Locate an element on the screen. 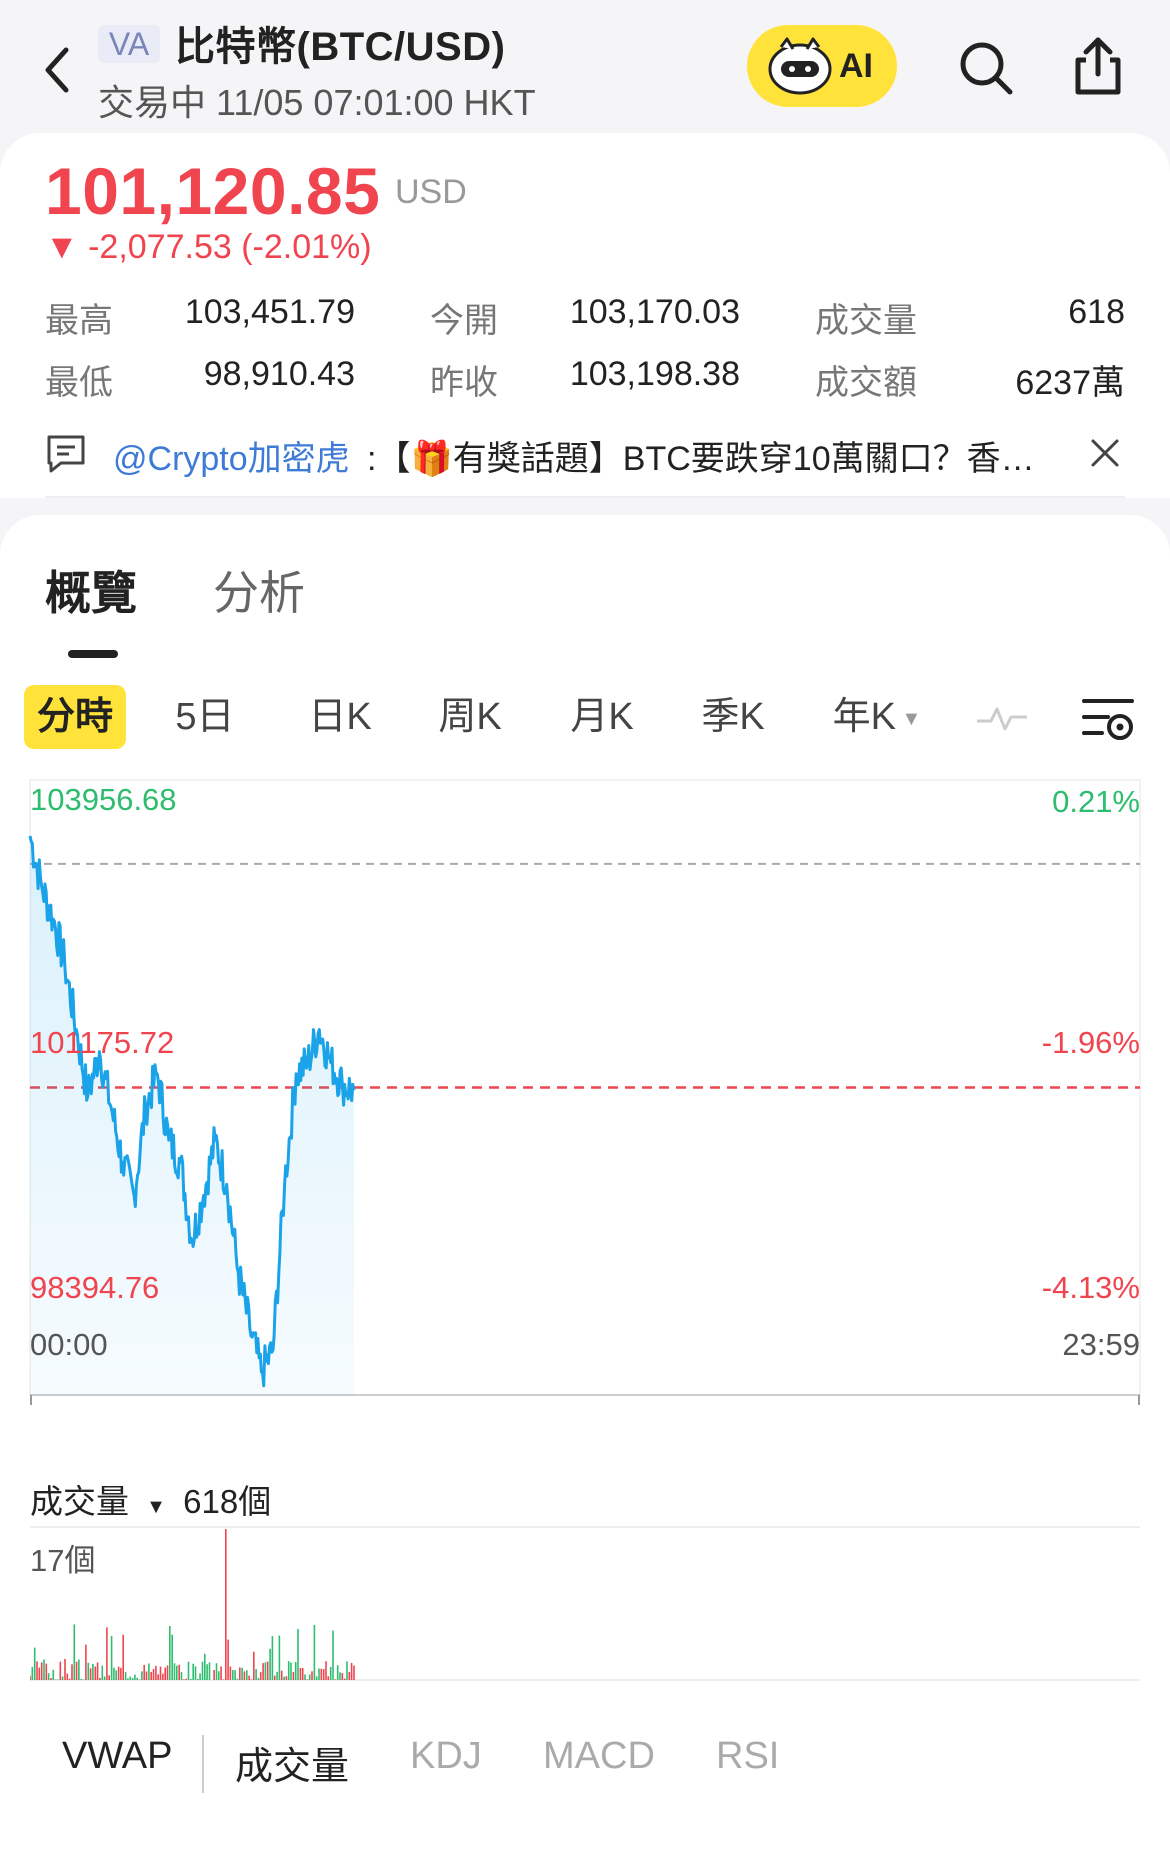 The image size is (1170, 1850). stat-value-prev-close: 103,198.38 is located at coordinates (654, 374).